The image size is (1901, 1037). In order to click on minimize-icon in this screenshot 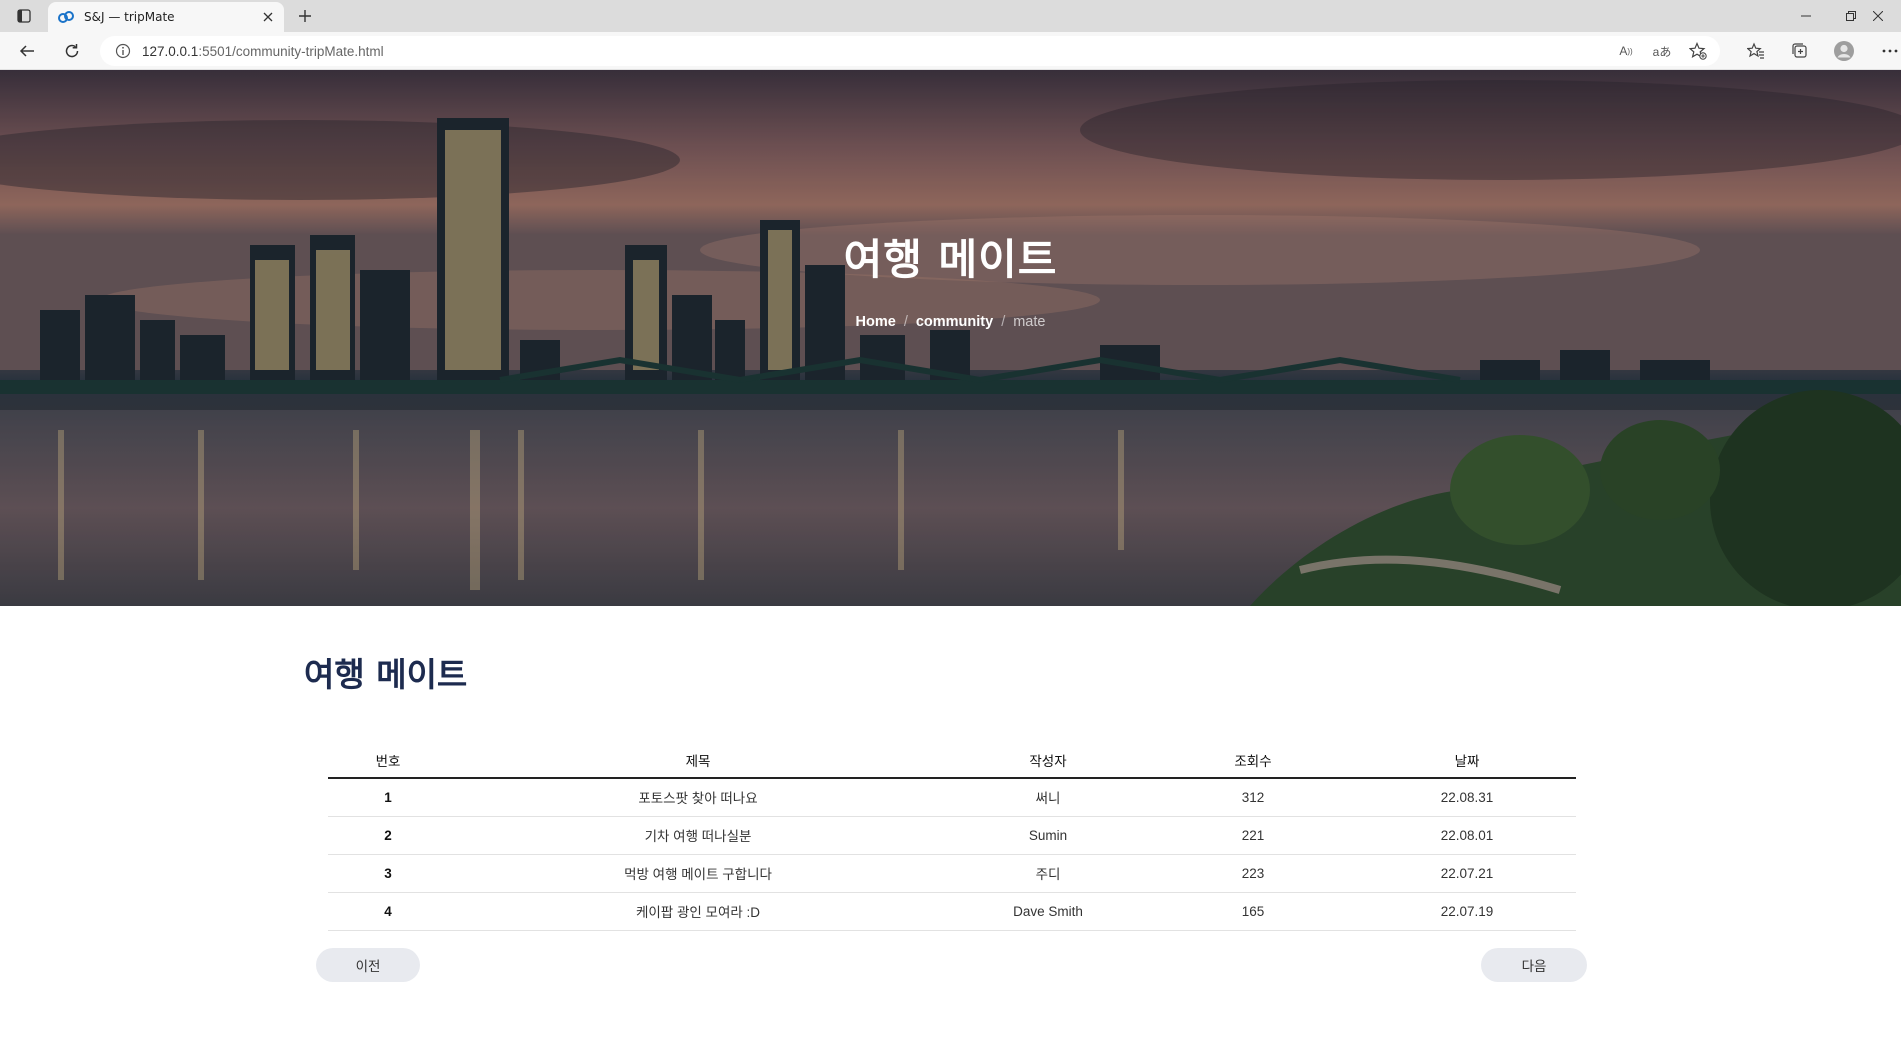, I will do `click(1806, 16)`.